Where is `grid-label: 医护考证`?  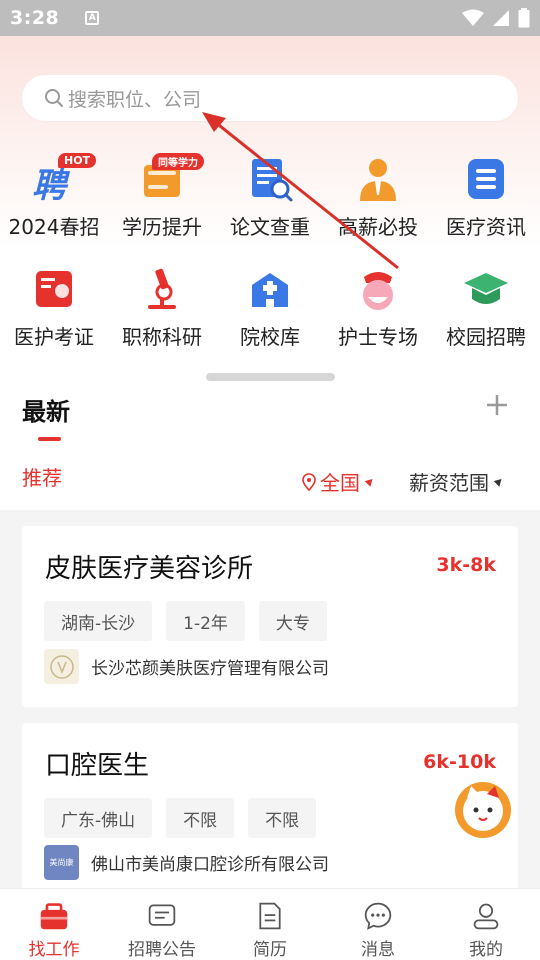
grid-label: 医护考证 is located at coordinates (54, 337).